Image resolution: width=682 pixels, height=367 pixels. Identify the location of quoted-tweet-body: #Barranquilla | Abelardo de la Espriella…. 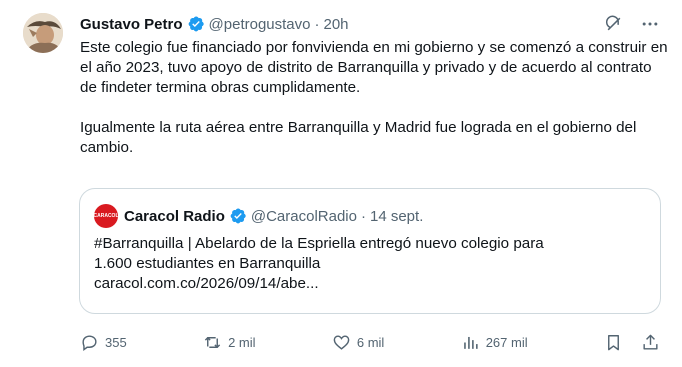
(364, 264).